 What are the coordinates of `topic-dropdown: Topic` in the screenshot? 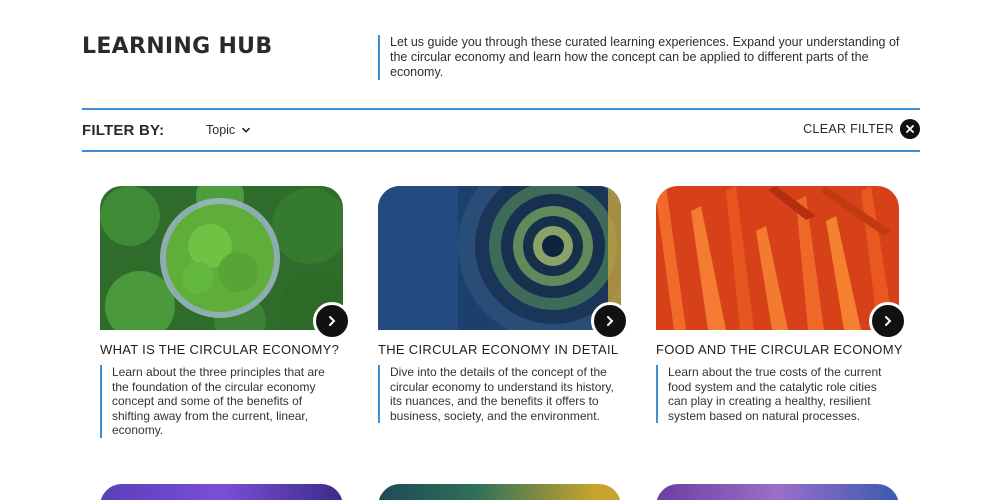 It's located at (228, 130).